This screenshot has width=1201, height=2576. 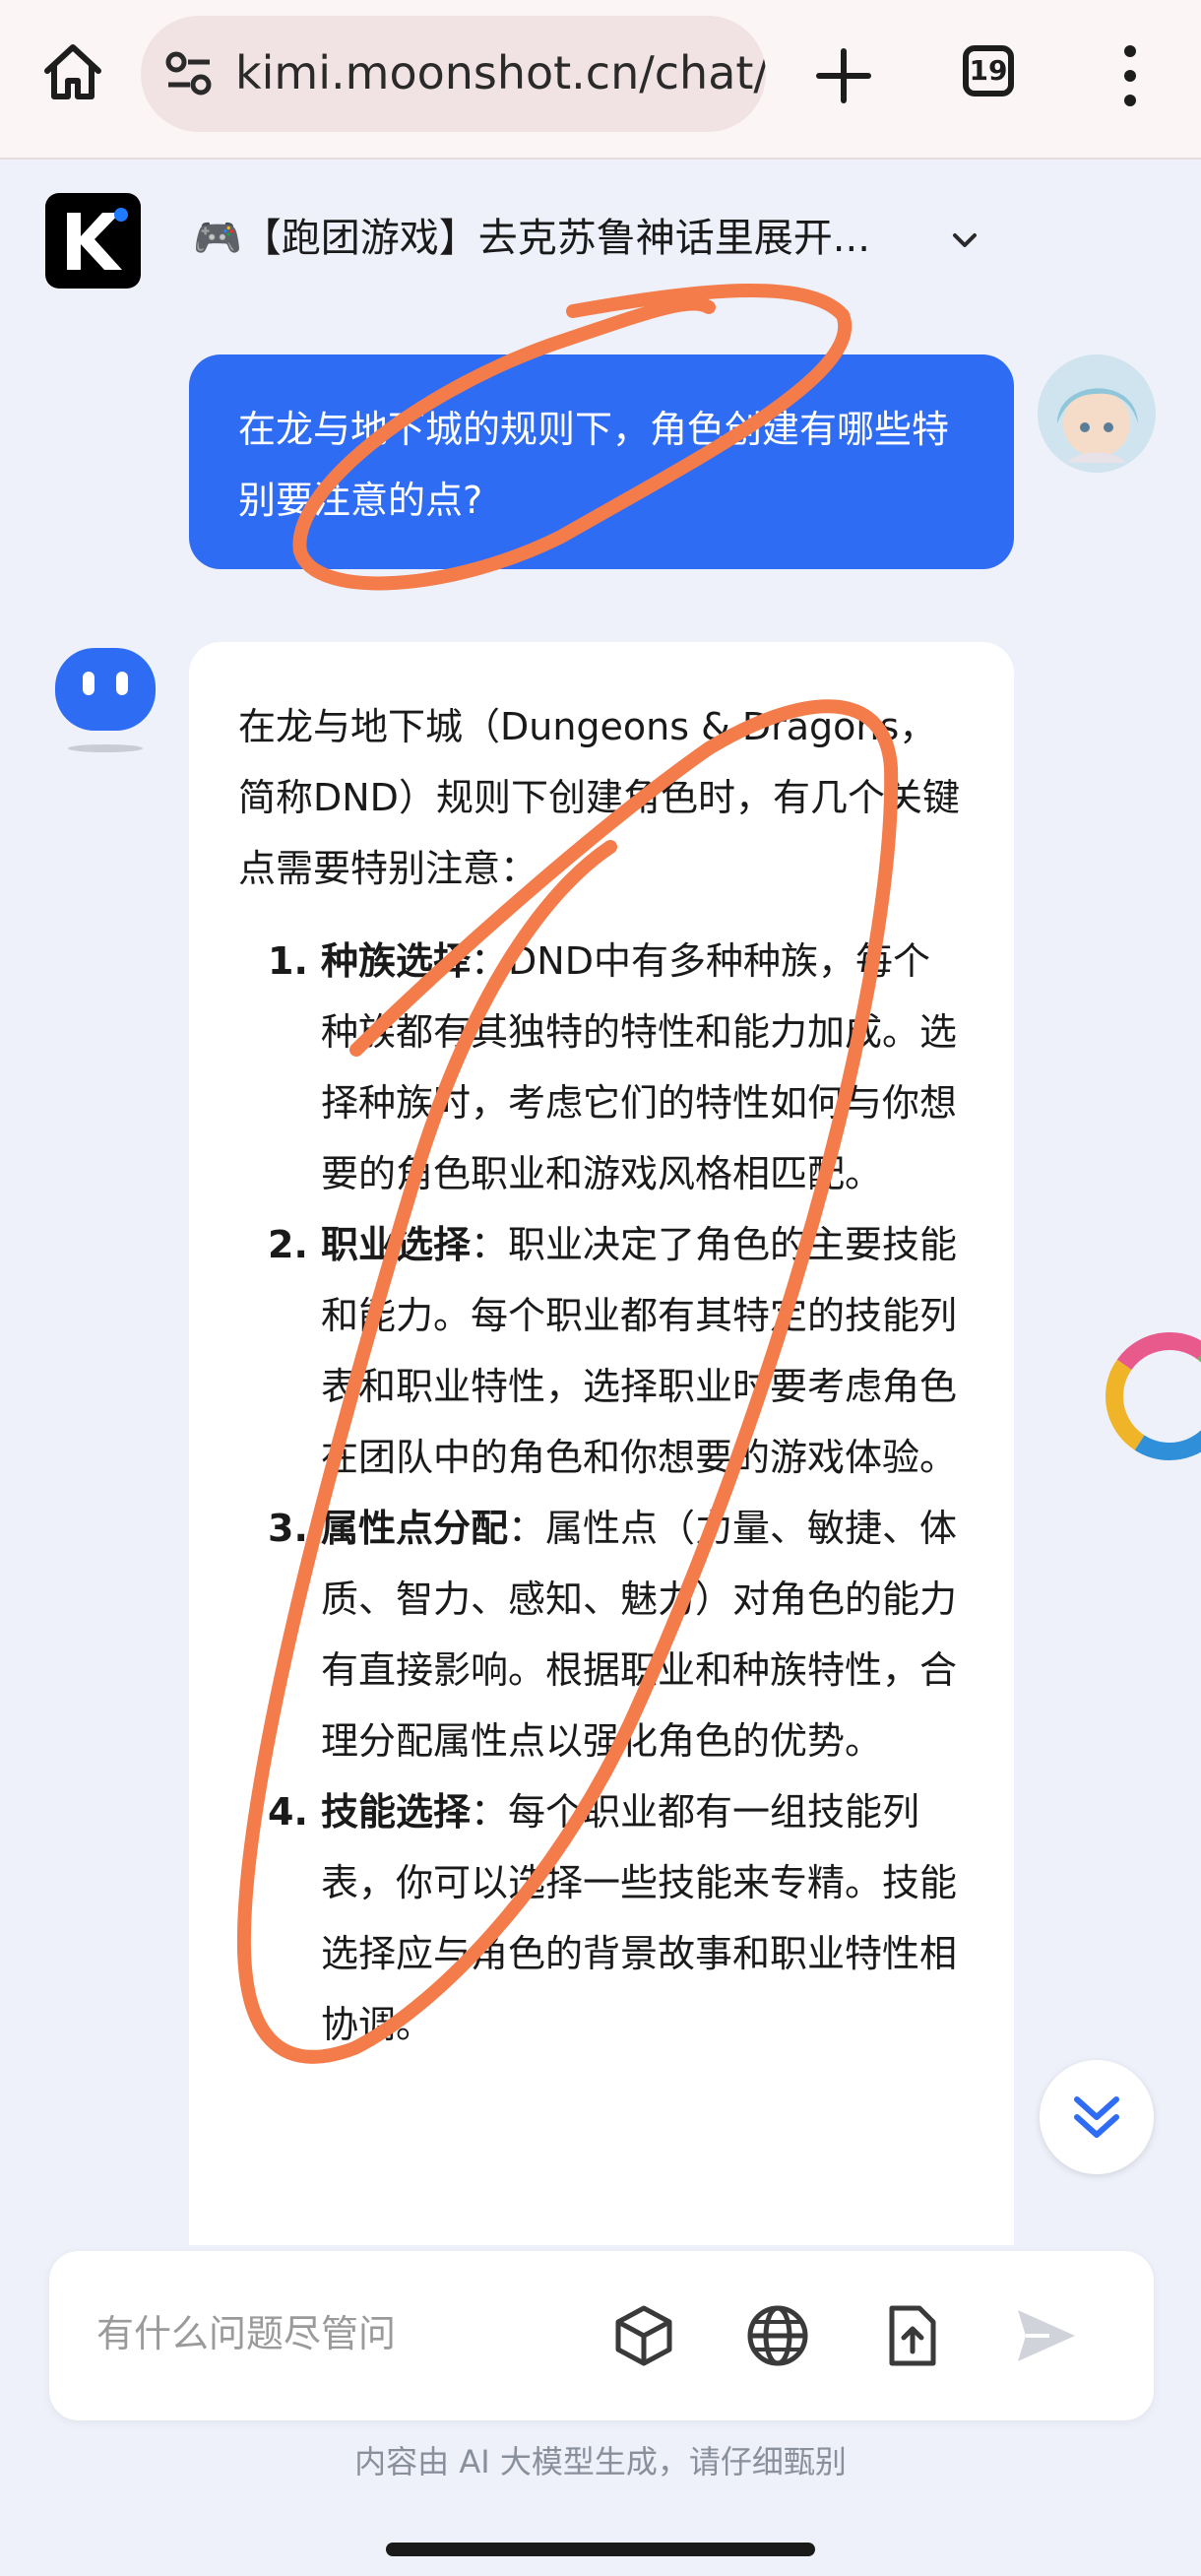 What do you see at coordinates (600, 2461) in the screenshot?
I see `ai-disclaimer: 内容由 AI 大模型生成，请仔细甄别` at bounding box center [600, 2461].